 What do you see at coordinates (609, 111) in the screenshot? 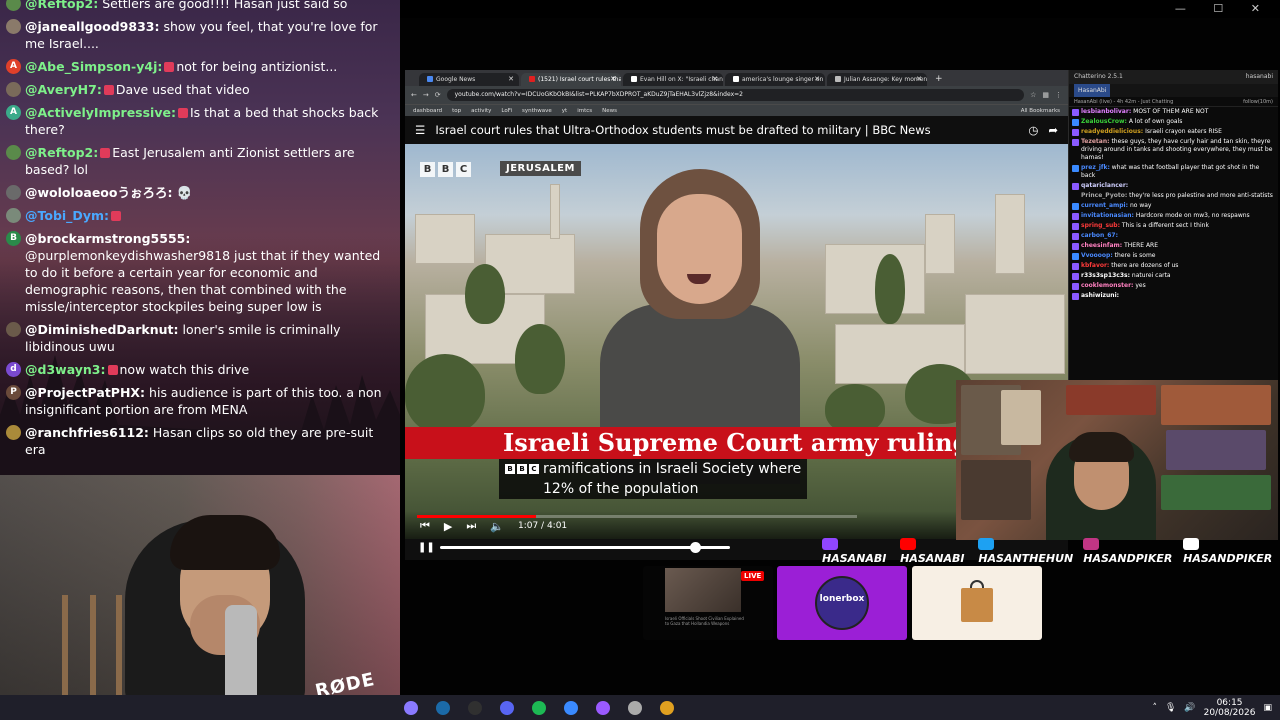
I see `bookmark-item: News` at bounding box center [609, 111].